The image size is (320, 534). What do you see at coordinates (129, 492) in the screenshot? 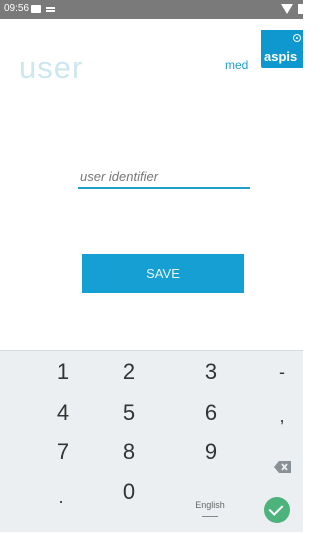
I see `key-0: 0` at bounding box center [129, 492].